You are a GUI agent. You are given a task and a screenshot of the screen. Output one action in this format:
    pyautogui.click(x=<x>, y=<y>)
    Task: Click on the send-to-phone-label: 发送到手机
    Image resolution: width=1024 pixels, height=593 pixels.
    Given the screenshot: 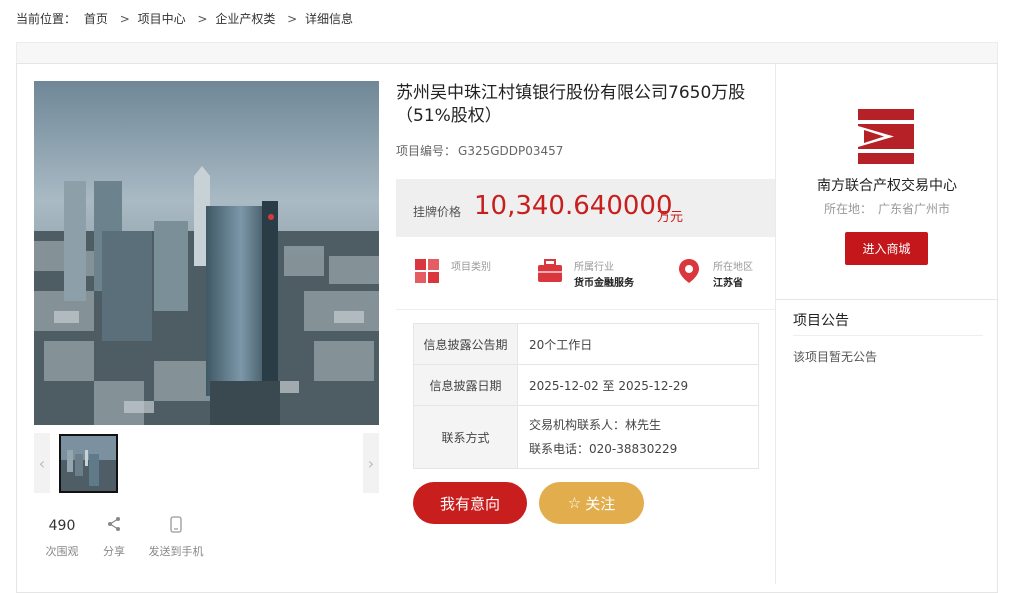 What is the action you would take?
    pyautogui.click(x=176, y=551)
    